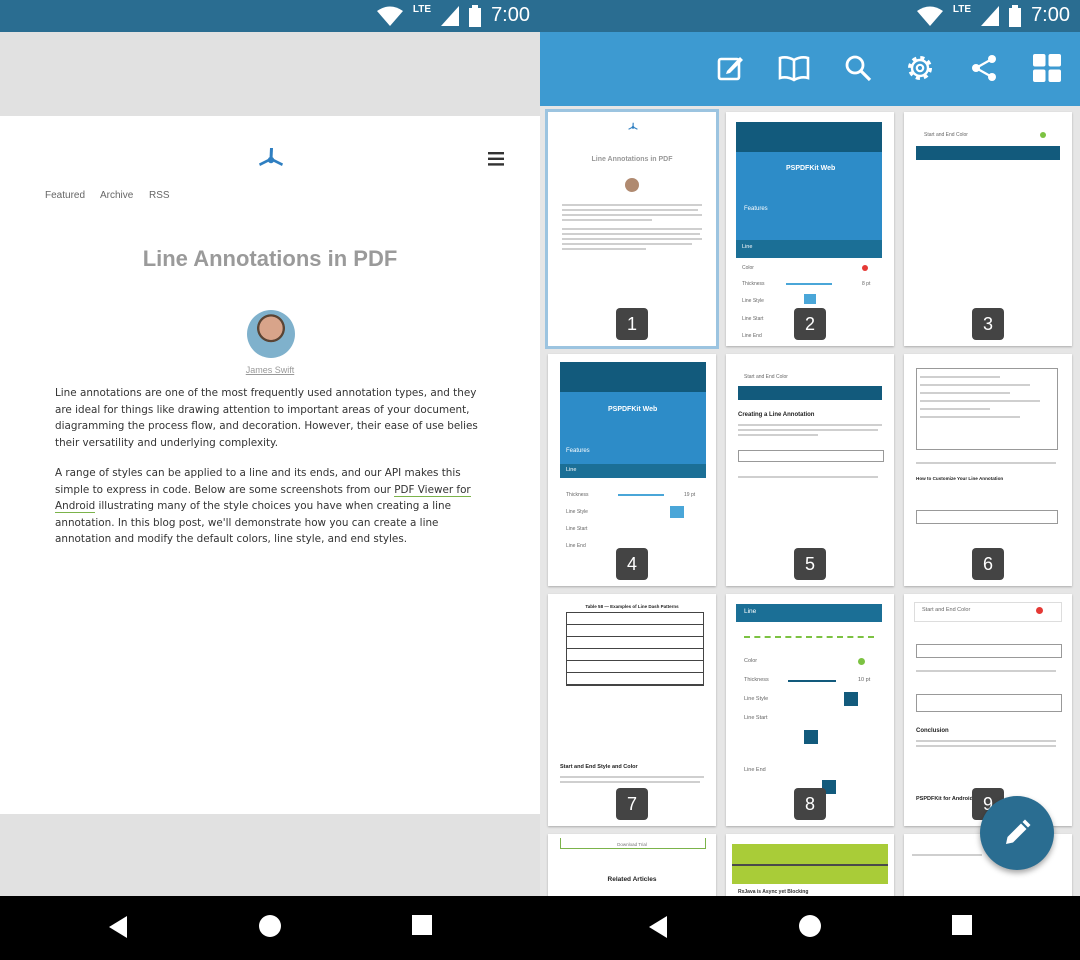 The height and width of the screenshot is (960, 1080). I want to click on outline-icon, so click(794, 69).